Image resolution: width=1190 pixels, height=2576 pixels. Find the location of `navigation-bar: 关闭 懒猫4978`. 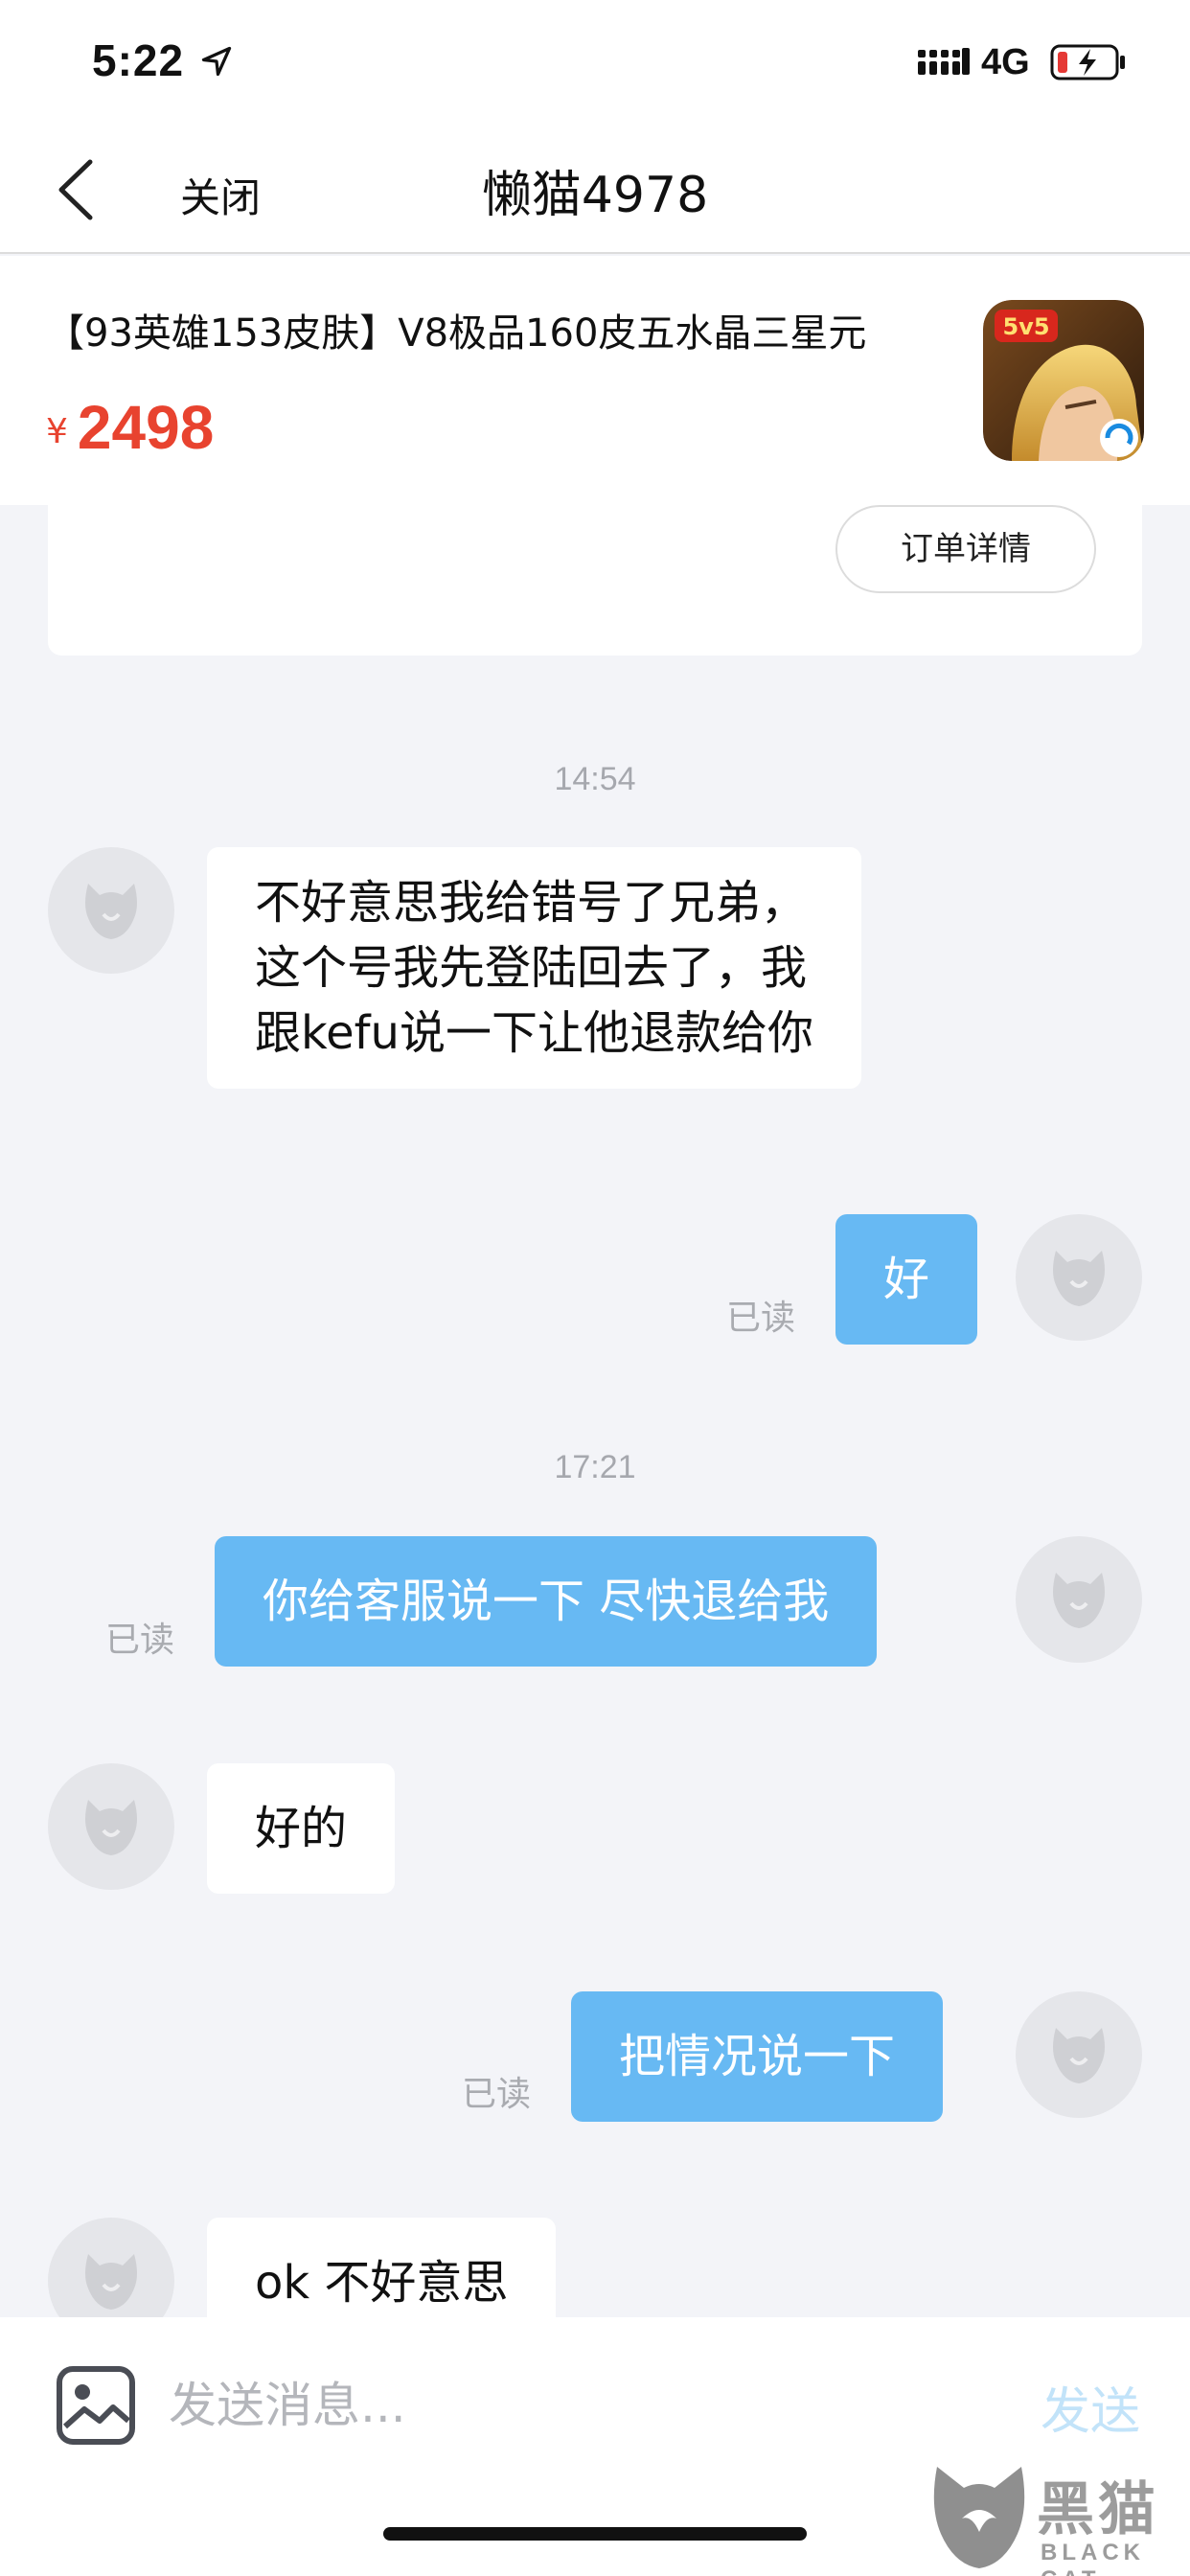

navigation-bar: 关闭 懒猫4978 is located at coordinates (595, 191).